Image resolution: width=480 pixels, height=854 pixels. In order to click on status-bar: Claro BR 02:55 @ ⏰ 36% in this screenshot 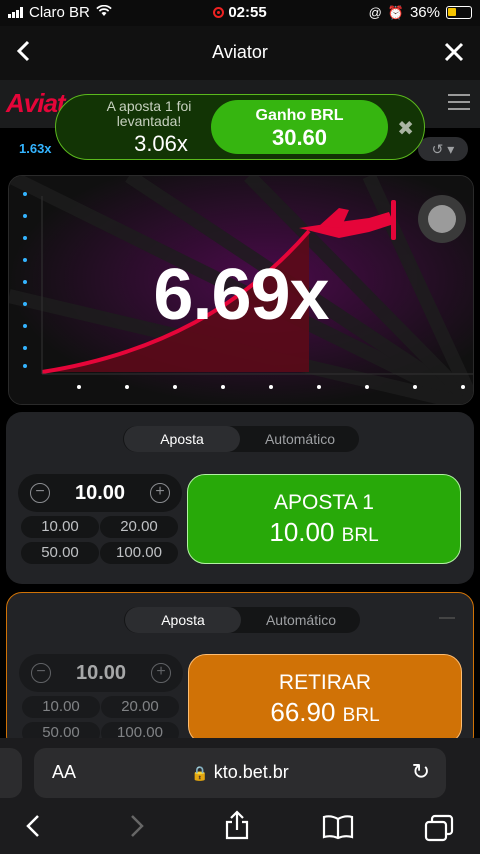, I will do `click(240, 13)`.